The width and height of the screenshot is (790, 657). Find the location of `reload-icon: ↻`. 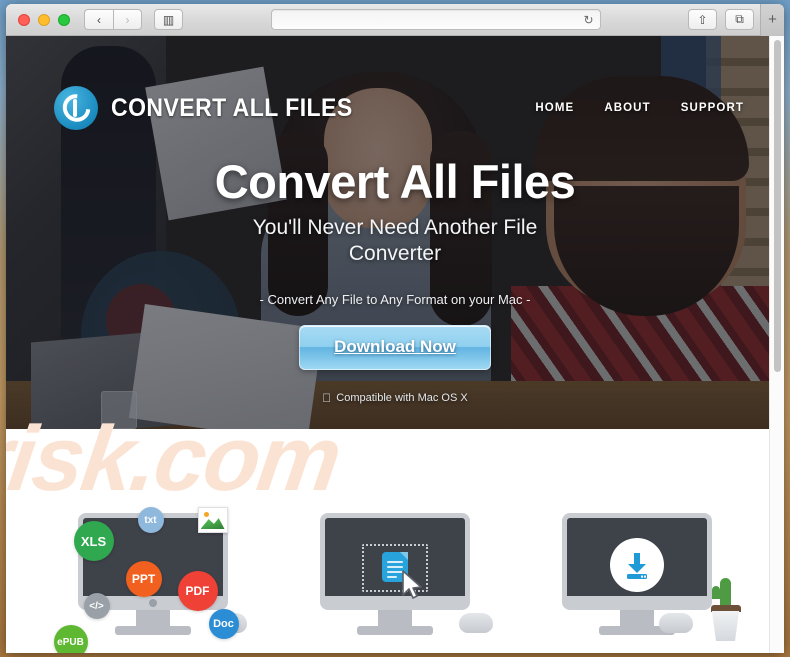

reload-icon: ↻ is located at coordinates (588, 20).